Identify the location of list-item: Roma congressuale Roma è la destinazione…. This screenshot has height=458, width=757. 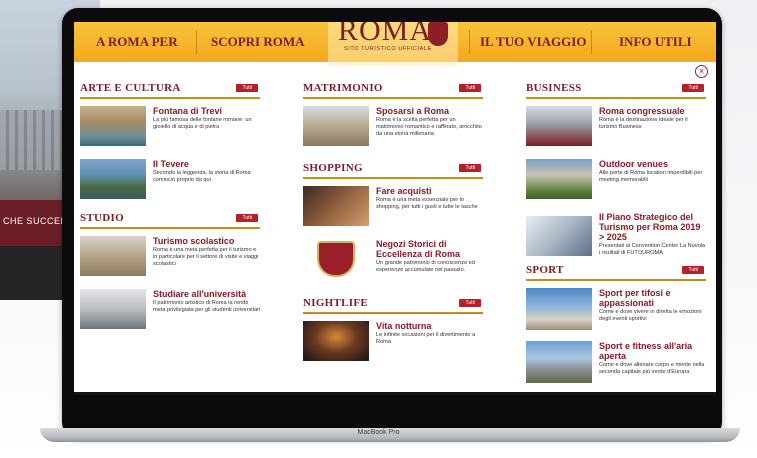
(616, 129).